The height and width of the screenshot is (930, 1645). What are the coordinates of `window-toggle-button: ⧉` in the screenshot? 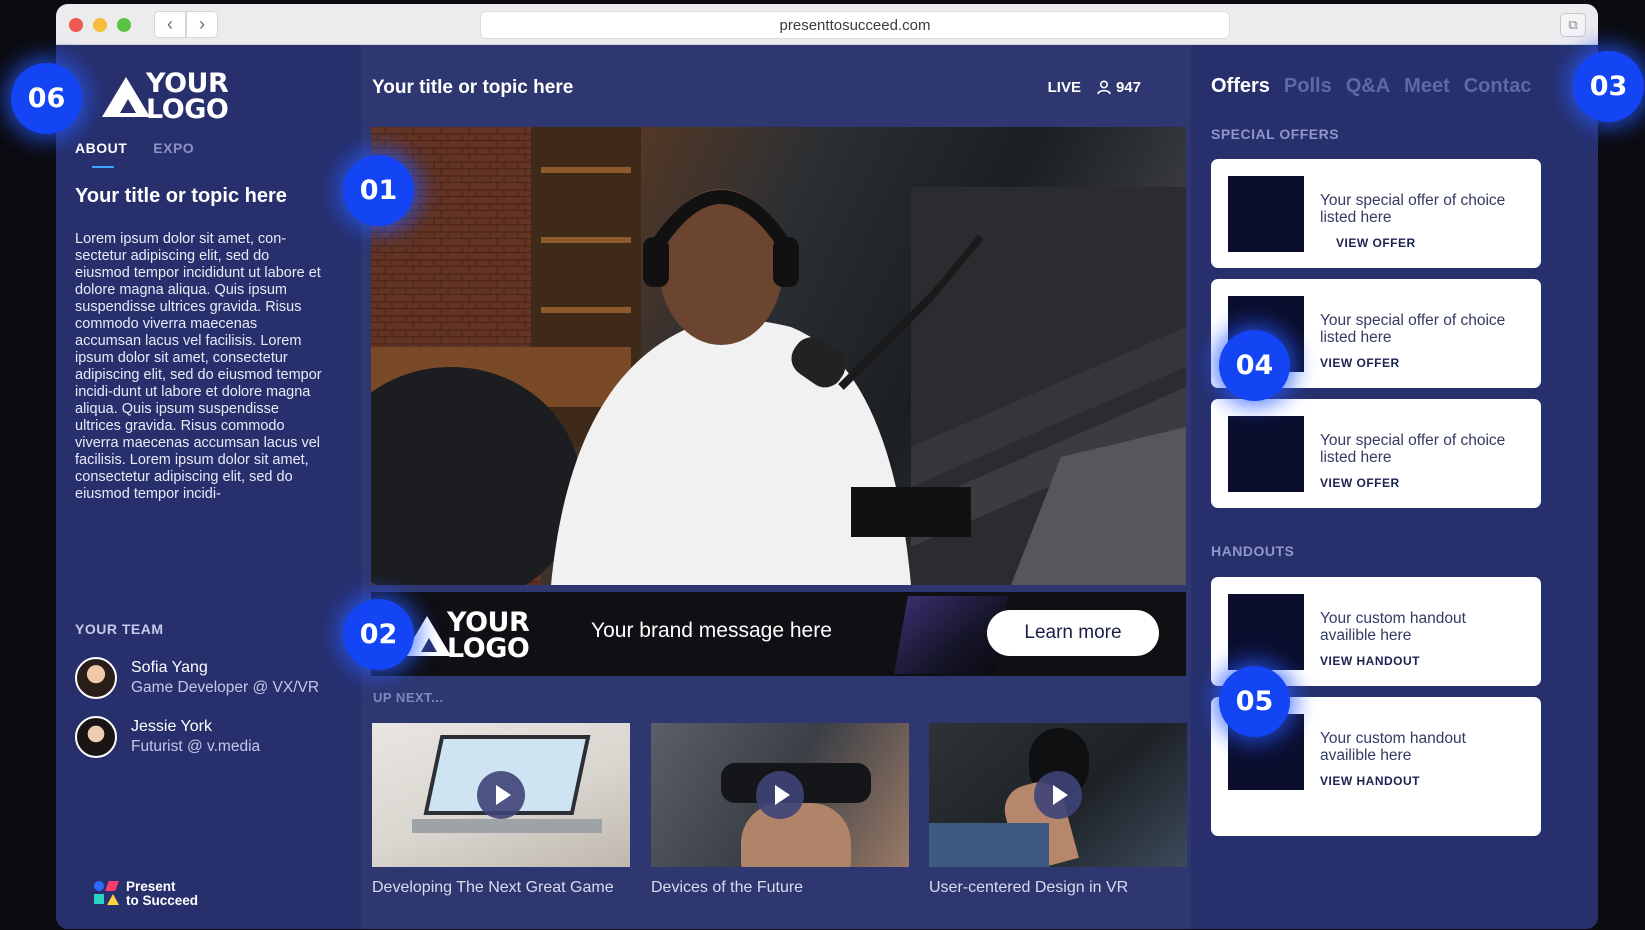 It's located at (1573, 25).